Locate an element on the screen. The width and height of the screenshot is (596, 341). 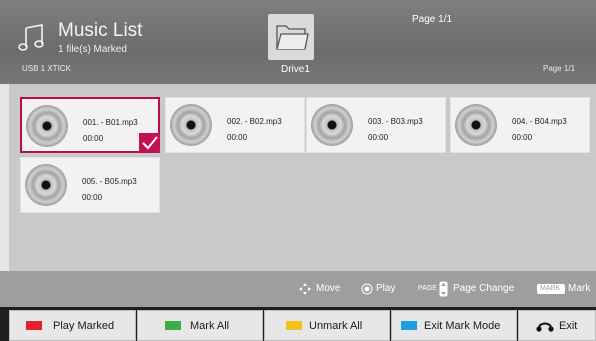
hint-play: Play is located at coordinates (386, 288).